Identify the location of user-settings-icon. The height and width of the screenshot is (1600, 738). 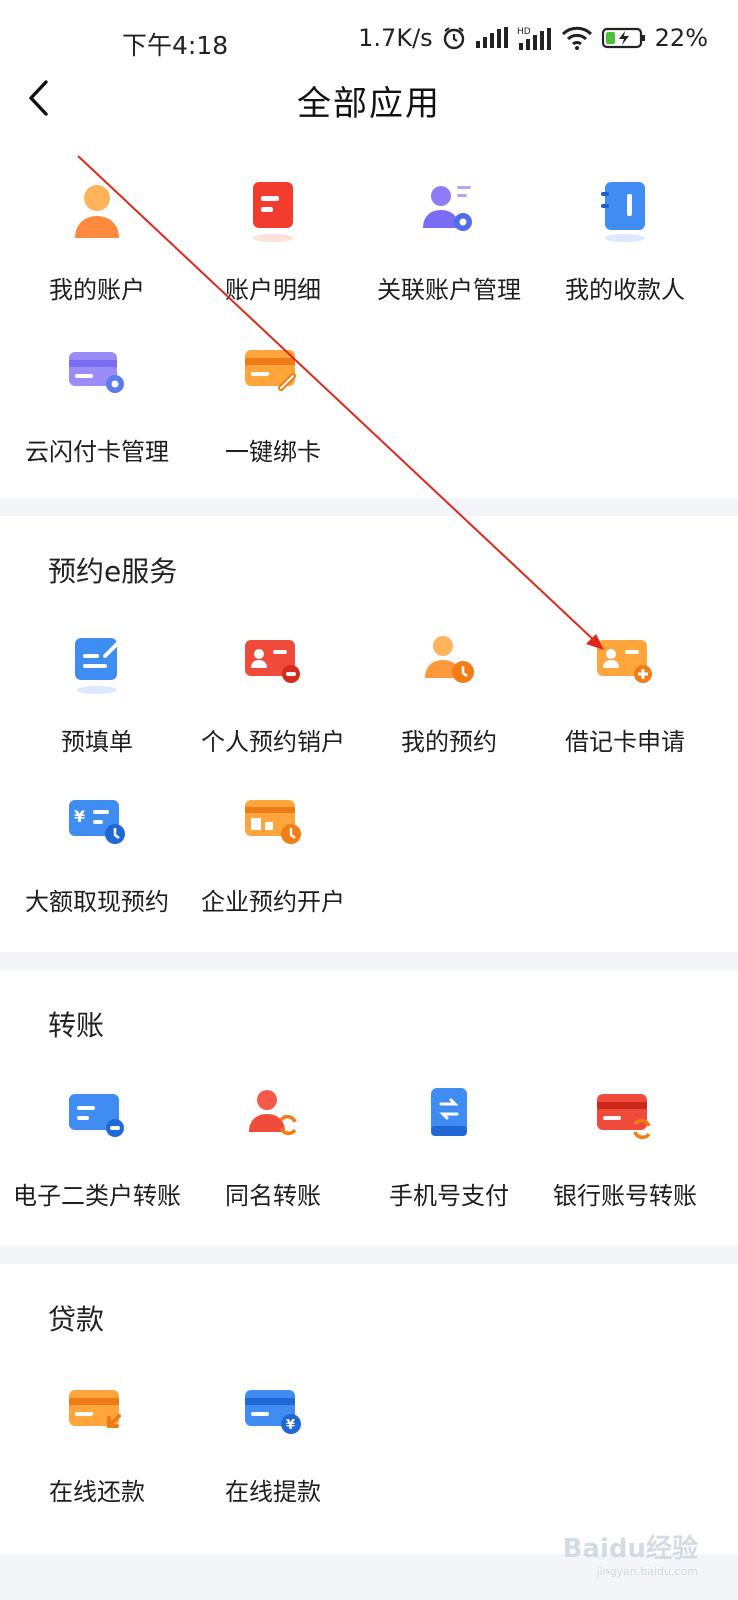
(449, 212).